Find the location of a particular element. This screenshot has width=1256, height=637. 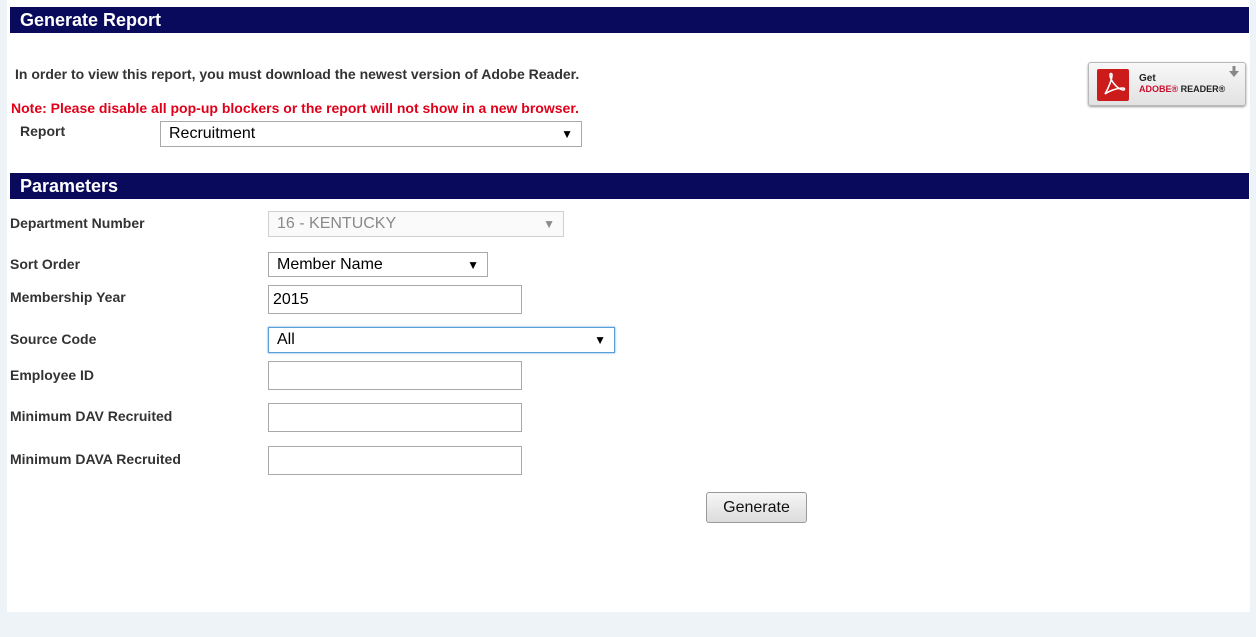

minimum-dav-recruited-label: Minimum DAV Recruited is located at coordinates (91, 416).